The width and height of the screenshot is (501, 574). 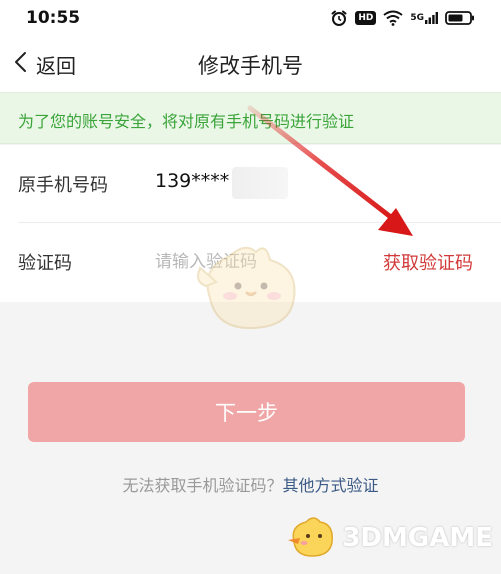 I want to click on watermark-text: 3DMGAME, so click(x=417, y=538).